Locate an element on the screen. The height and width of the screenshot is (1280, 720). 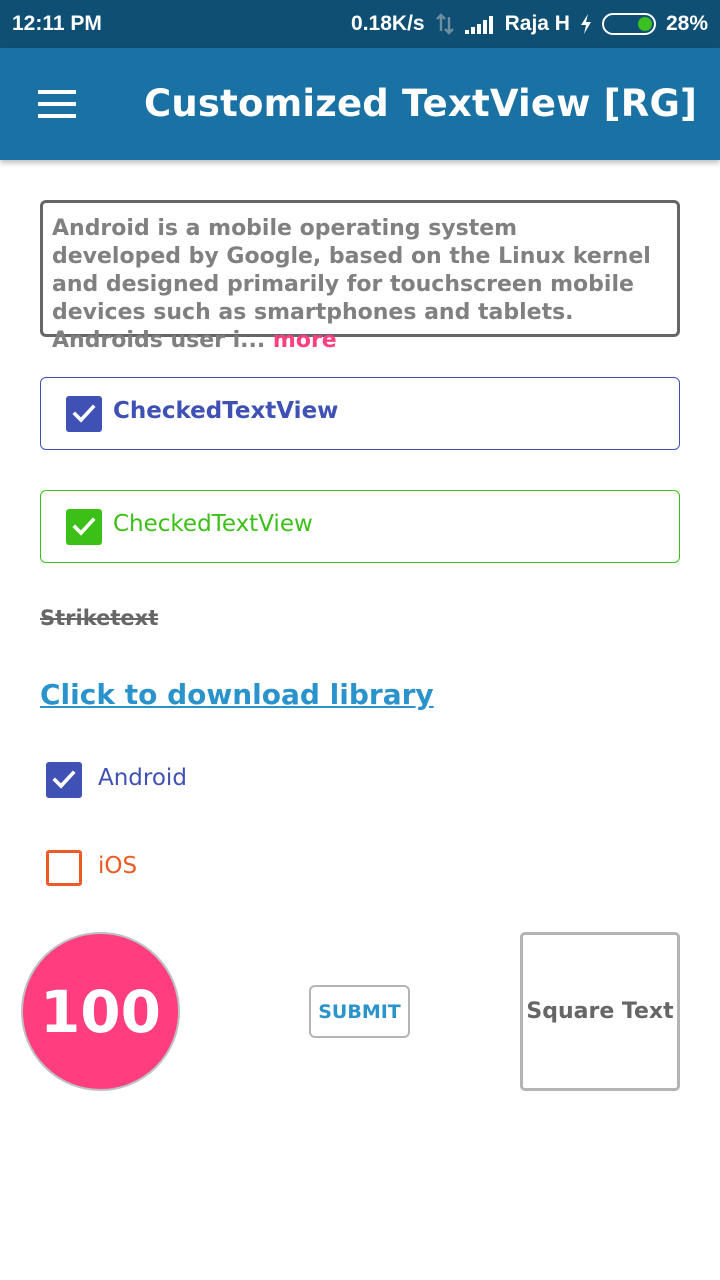
submit-button: SUBMIT is located at coordinates (359, 1011).